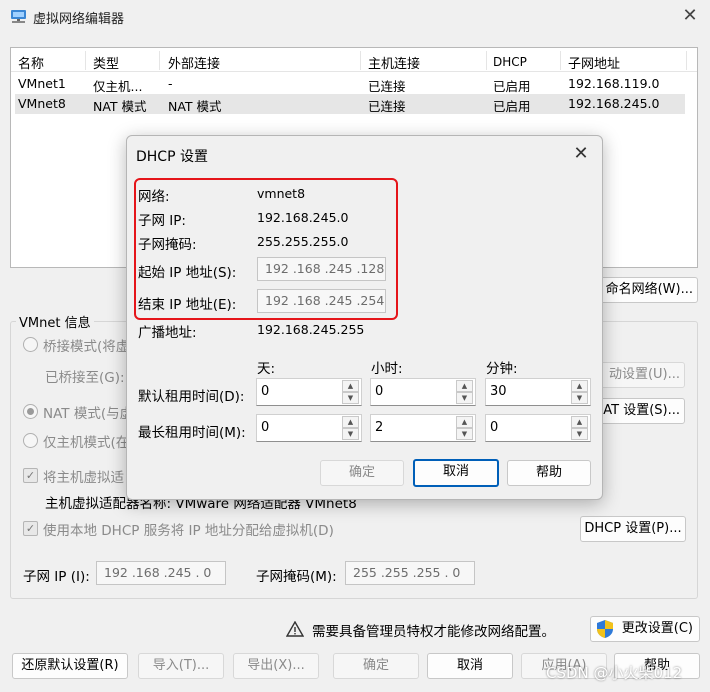 The height and width of the screenshot is (692, 710). What do you see at coordinates (295, 629) in the screenshot?
I see `warning-icon` at bounding box center [295, 629].